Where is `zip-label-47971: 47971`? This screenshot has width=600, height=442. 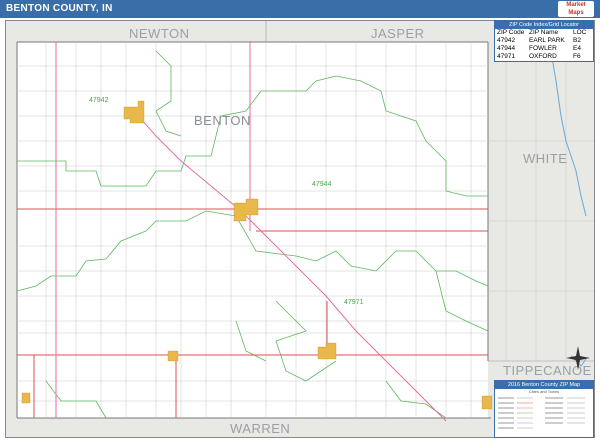
zip-label-47971: 47971 is located at coordinates (354, 302).